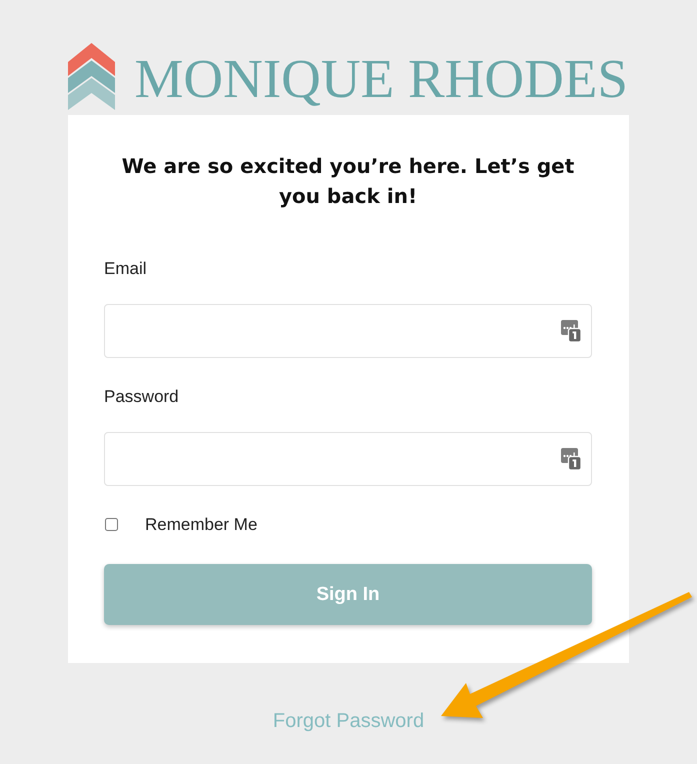 The image size is (697, 764). I want to click on sign-in-button: Sign In, so click(348, 594).